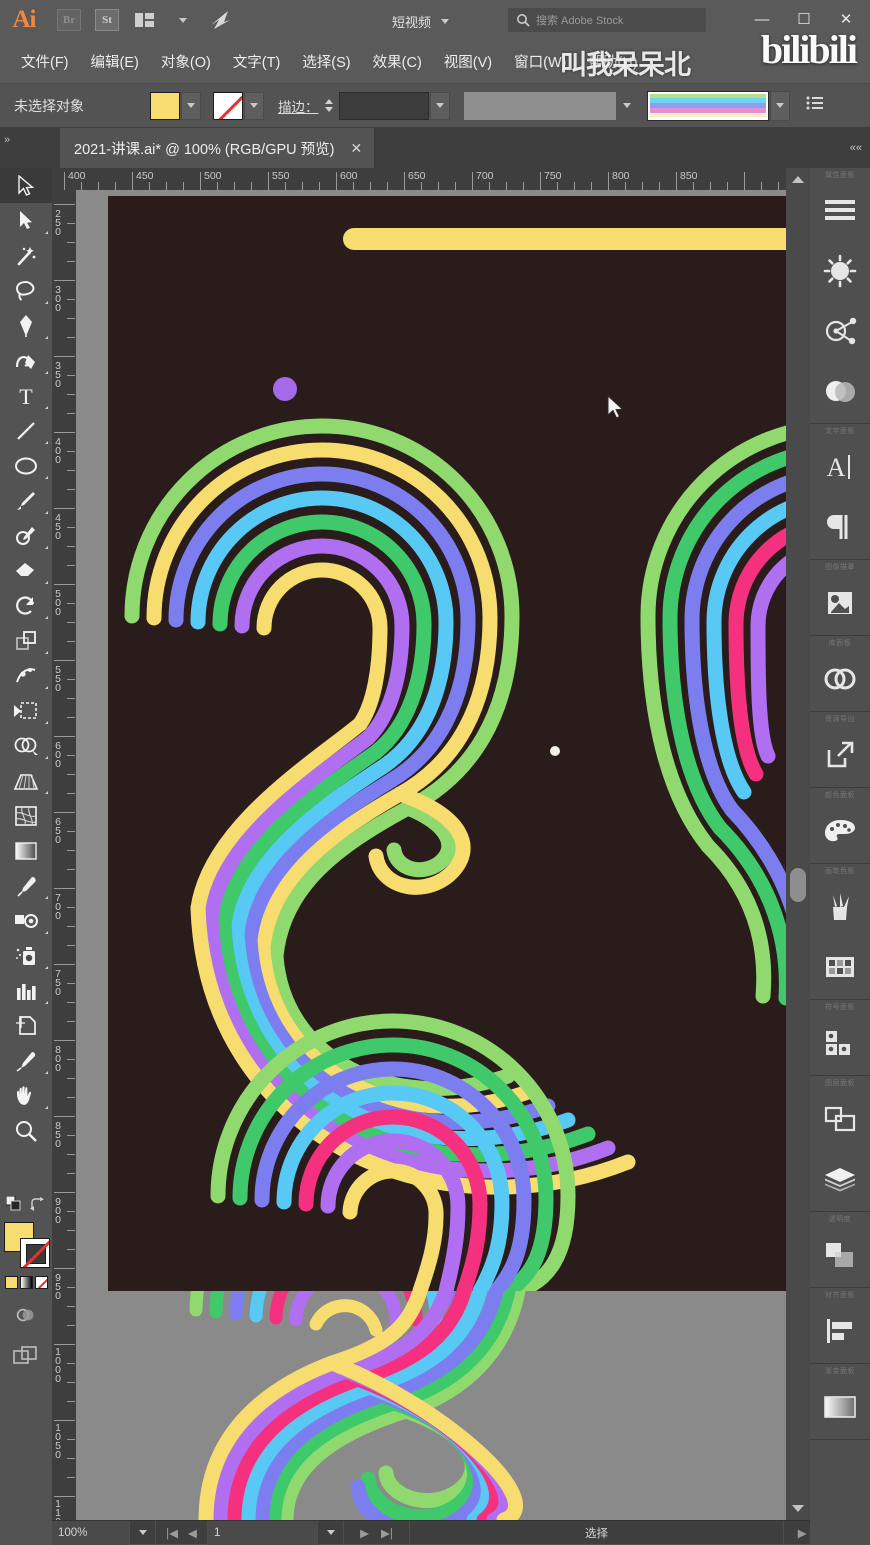 The width and height of the screenshot is (870, 1545). What do you see at coordinates (221, 20) in the screenshot?
I see `sync-settings-button` at bounding box center [221, 20].